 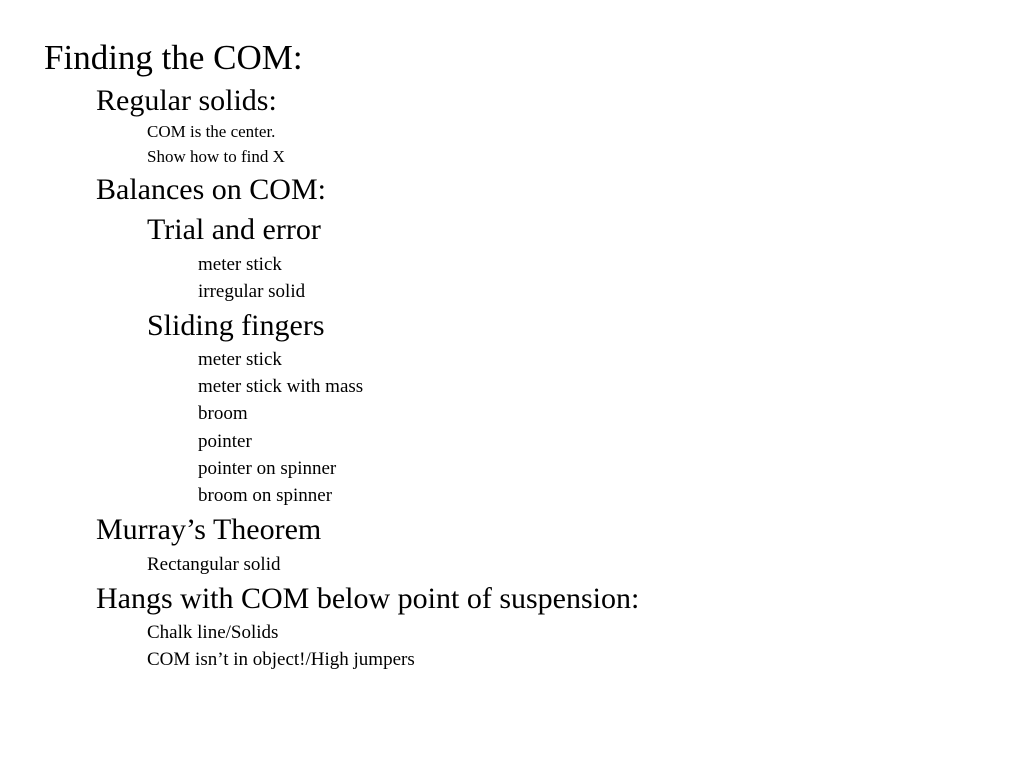 What do you see at coordinates (214, 564) in the screenshot?
I see `bullet-item: Rectangular solid` at bounding box center [214, 564].